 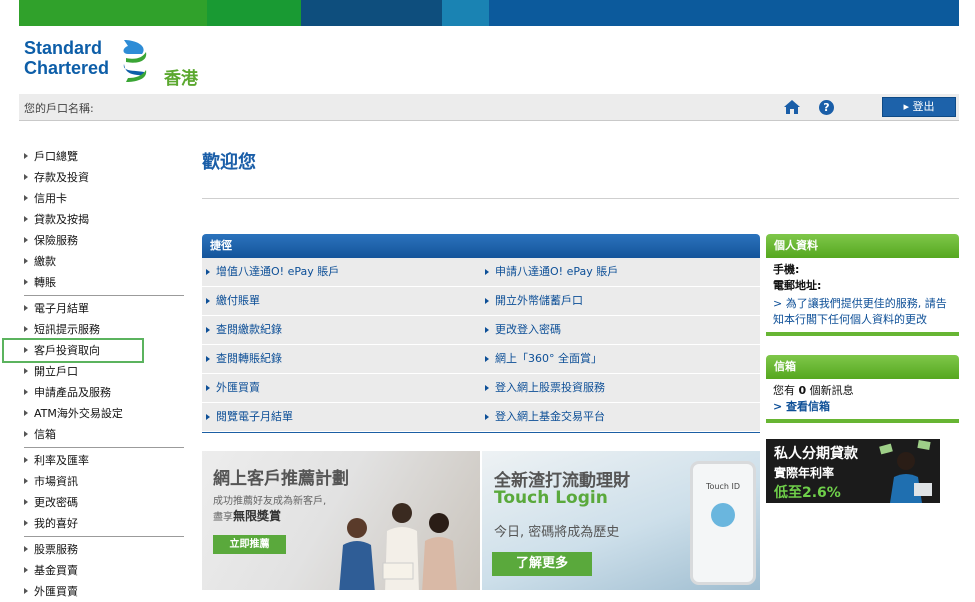 What do you see at coordinates (807, 493) in the screenshot?
I see `loan-line3: 低至2.6%` at bounding box center [807, 493].